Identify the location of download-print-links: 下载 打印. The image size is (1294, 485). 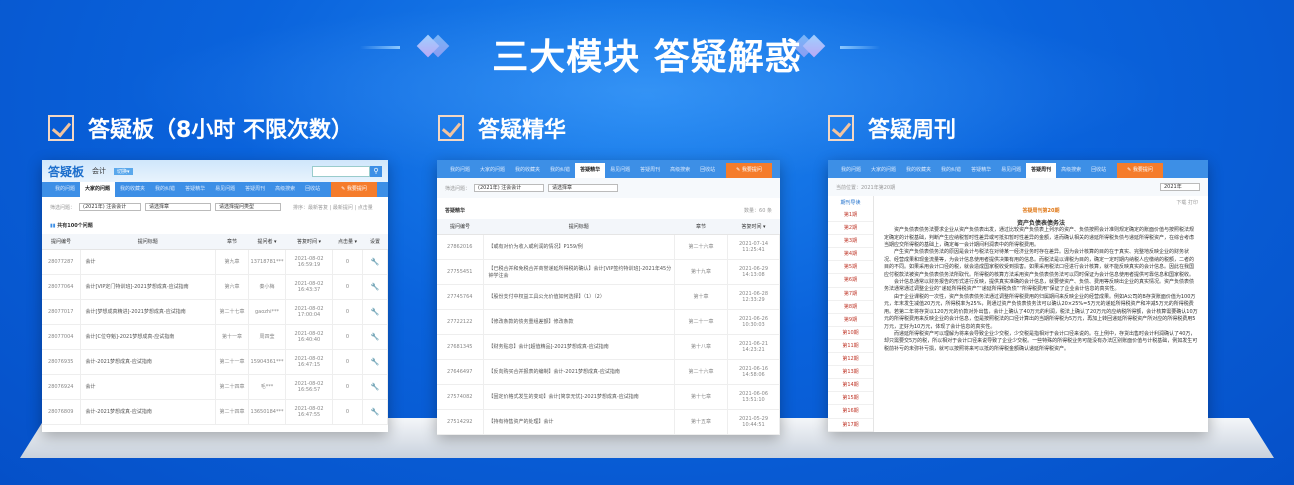
(1041, 203).